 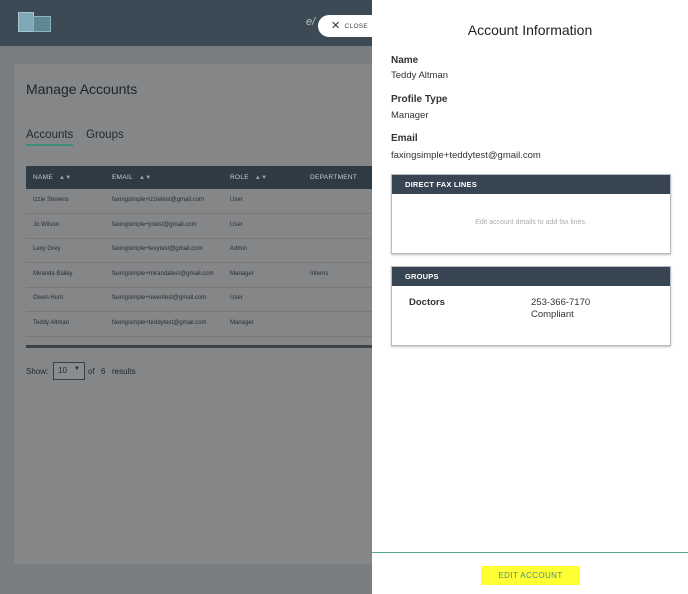 I want to click on groups-header: GROUPS, so click(x=531, y=276).